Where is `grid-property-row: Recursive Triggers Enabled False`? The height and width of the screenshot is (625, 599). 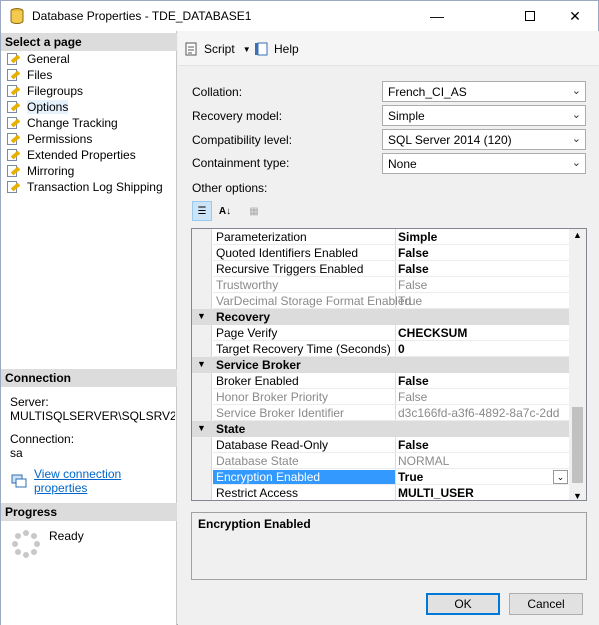
grid-property-row: Recursive Triggers Enabled False is located at coordinates (381, 269).